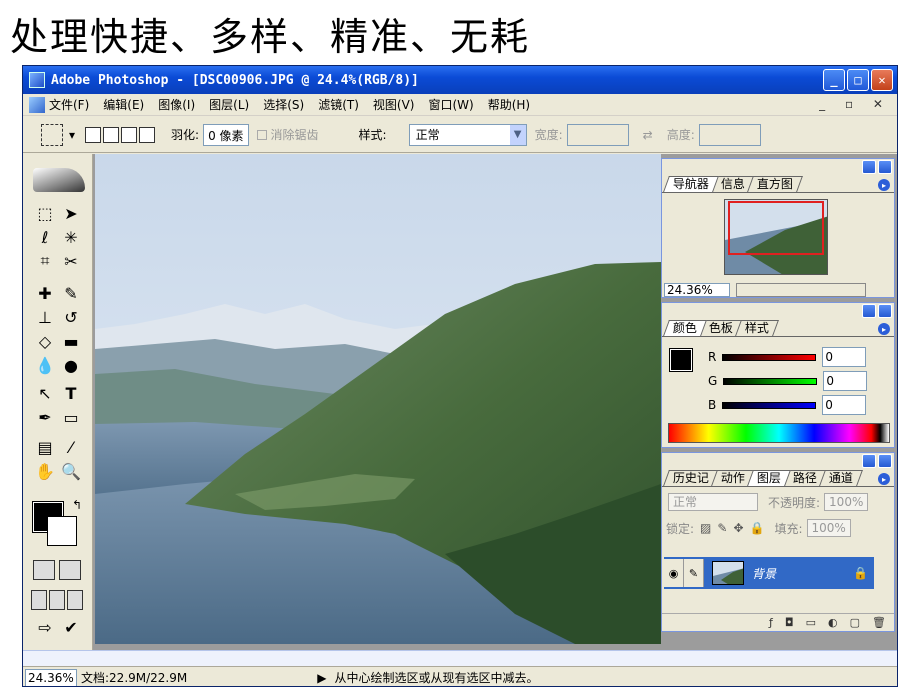 The image size is (920, 690). What do you see at coordinates (45, 393) in the screenshot?
I see `path-selection-icon: ↖` at bounding box center [45, 393].